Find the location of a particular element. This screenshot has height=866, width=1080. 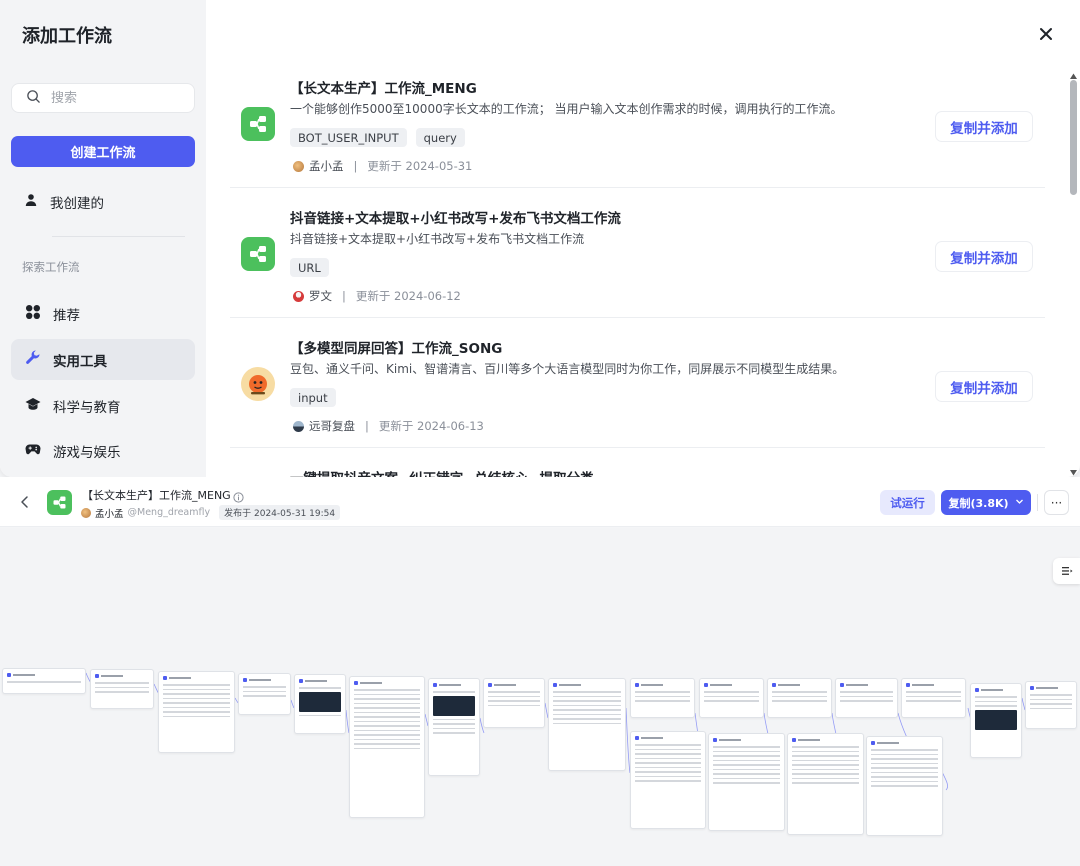

workflow-tags: input is located at coordinates (313, 397).